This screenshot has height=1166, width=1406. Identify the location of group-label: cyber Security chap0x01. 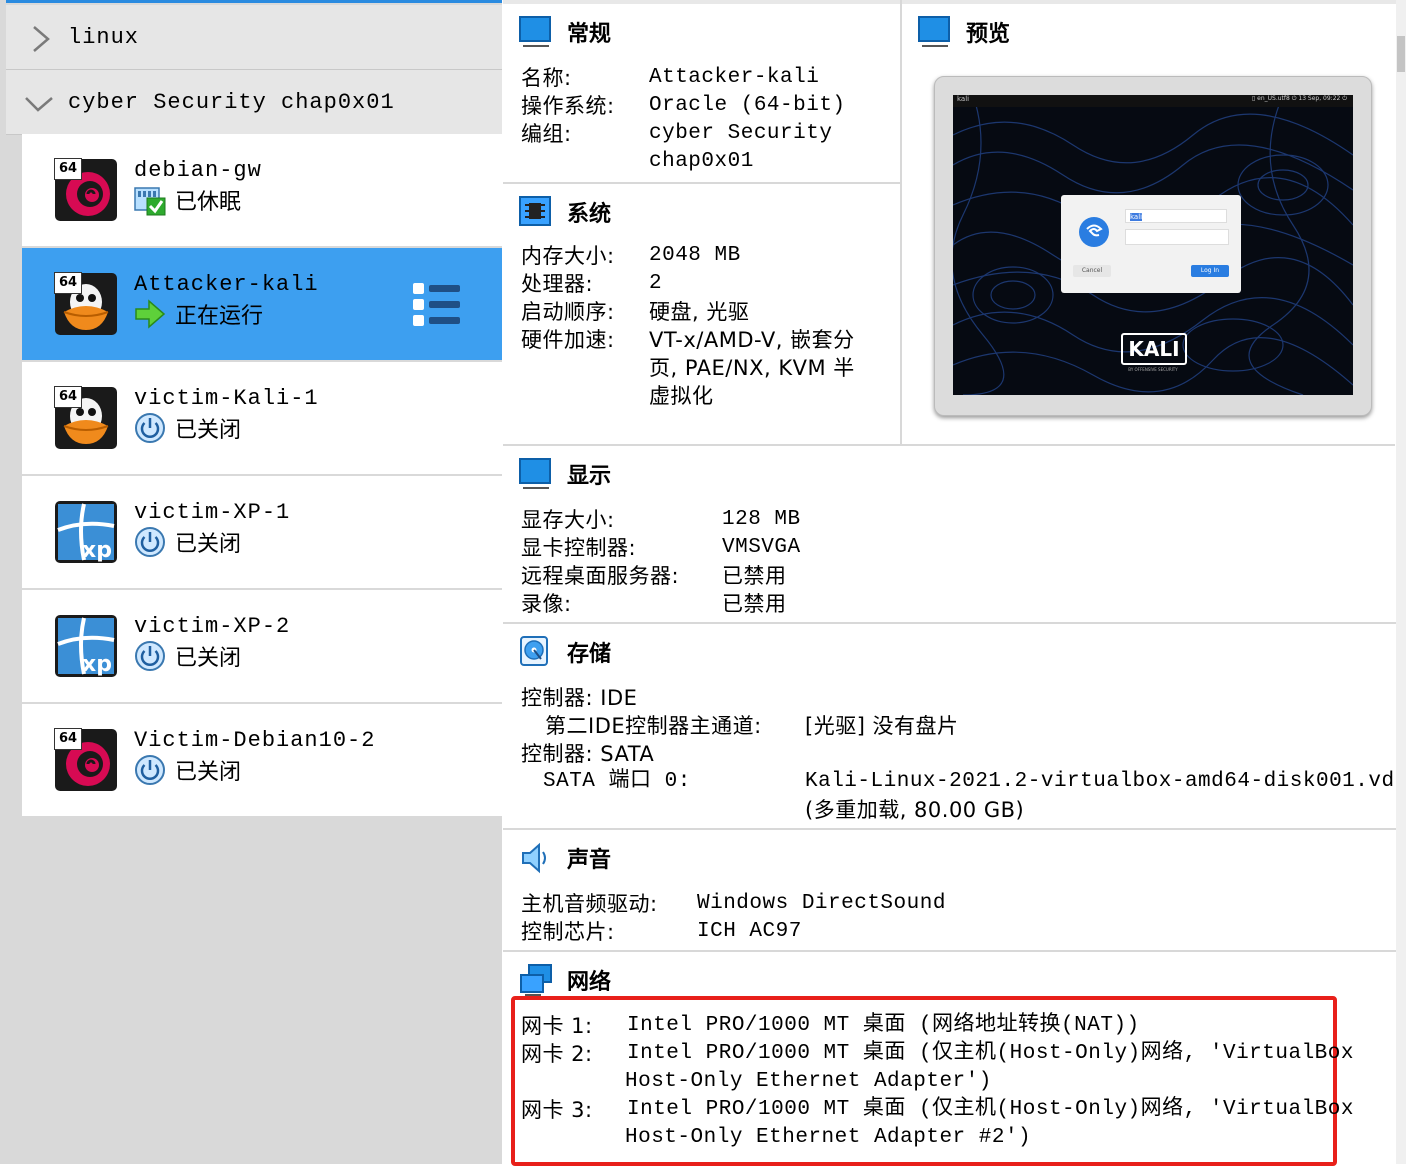
(231, 102).